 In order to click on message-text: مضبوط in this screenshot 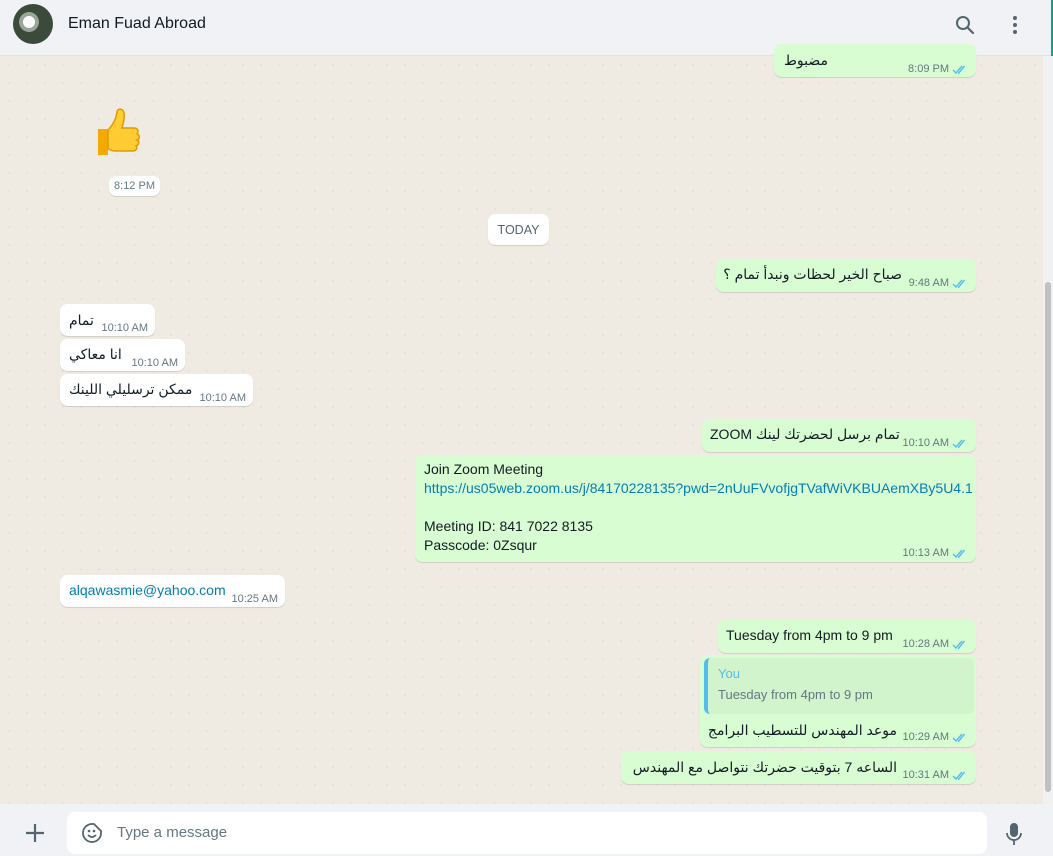, I will do `click(805, 60)`.